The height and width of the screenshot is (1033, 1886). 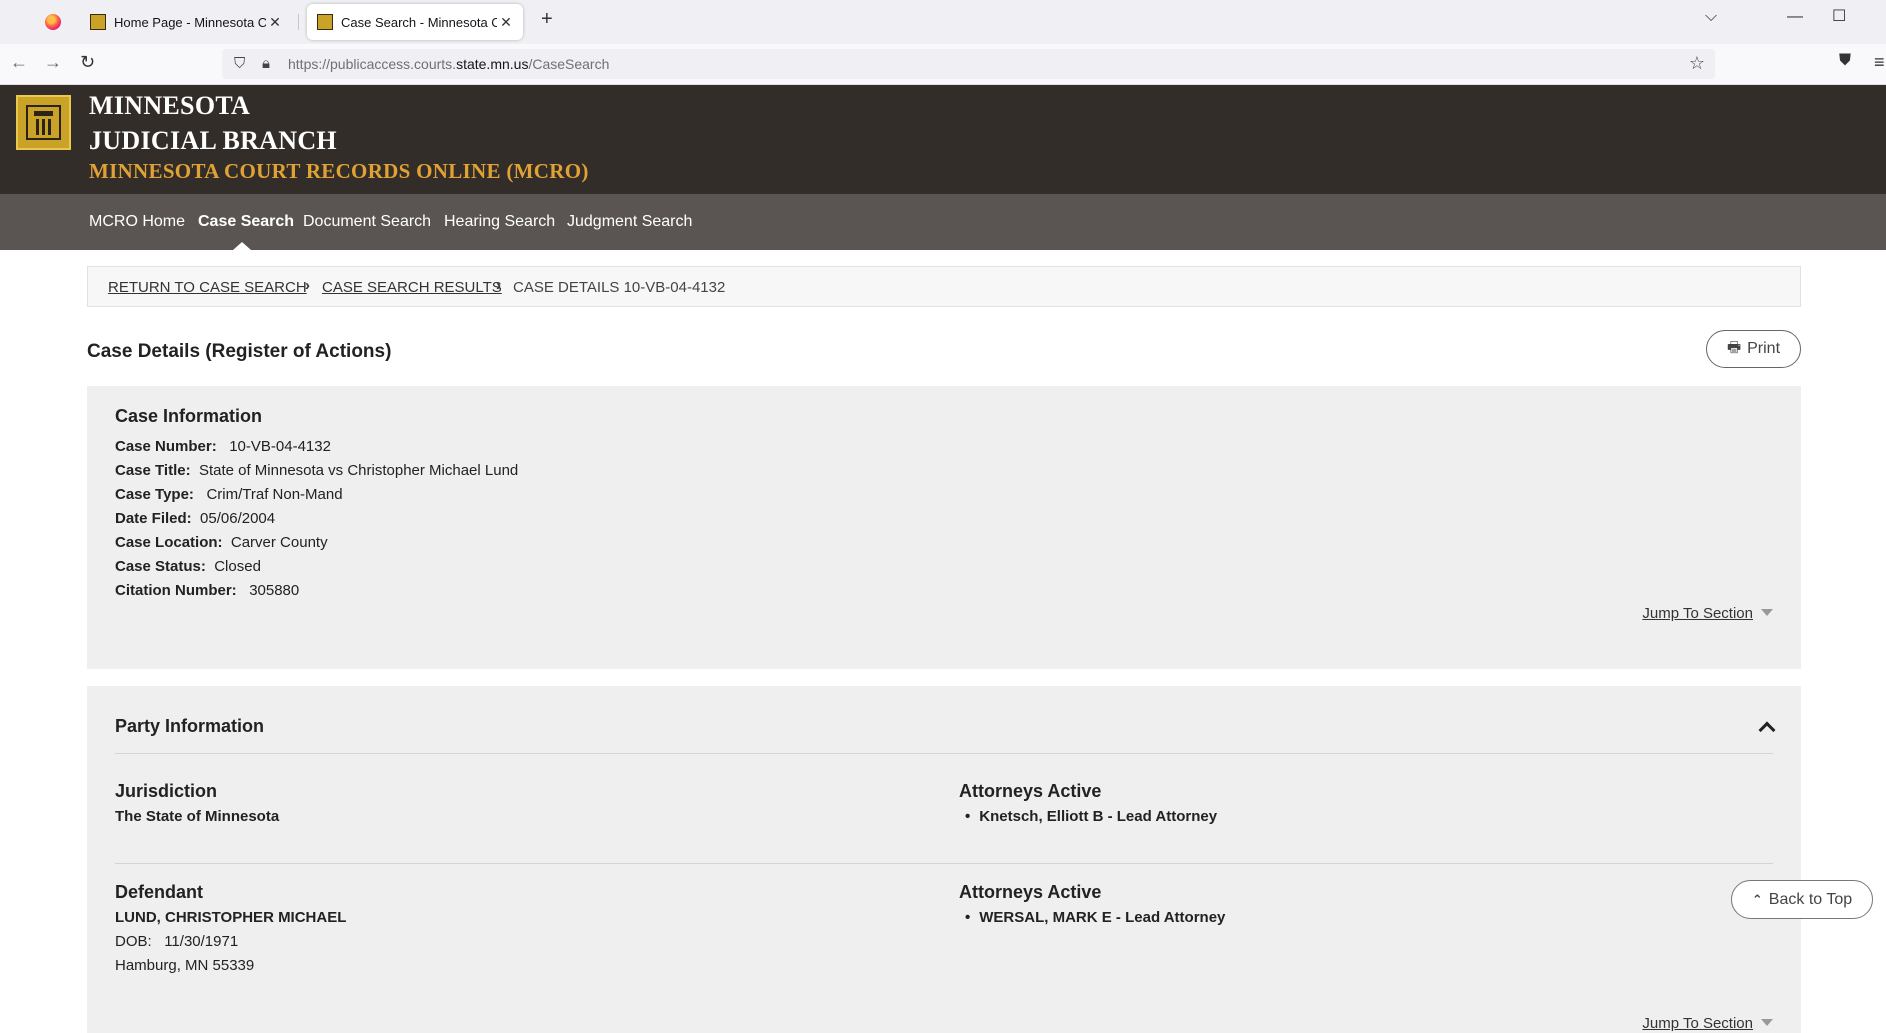 What do you see at coordinates (1810, 899) in the screenshot?
I see `back-to-top-label: Back to Top` at bounding box center [1810, 899].